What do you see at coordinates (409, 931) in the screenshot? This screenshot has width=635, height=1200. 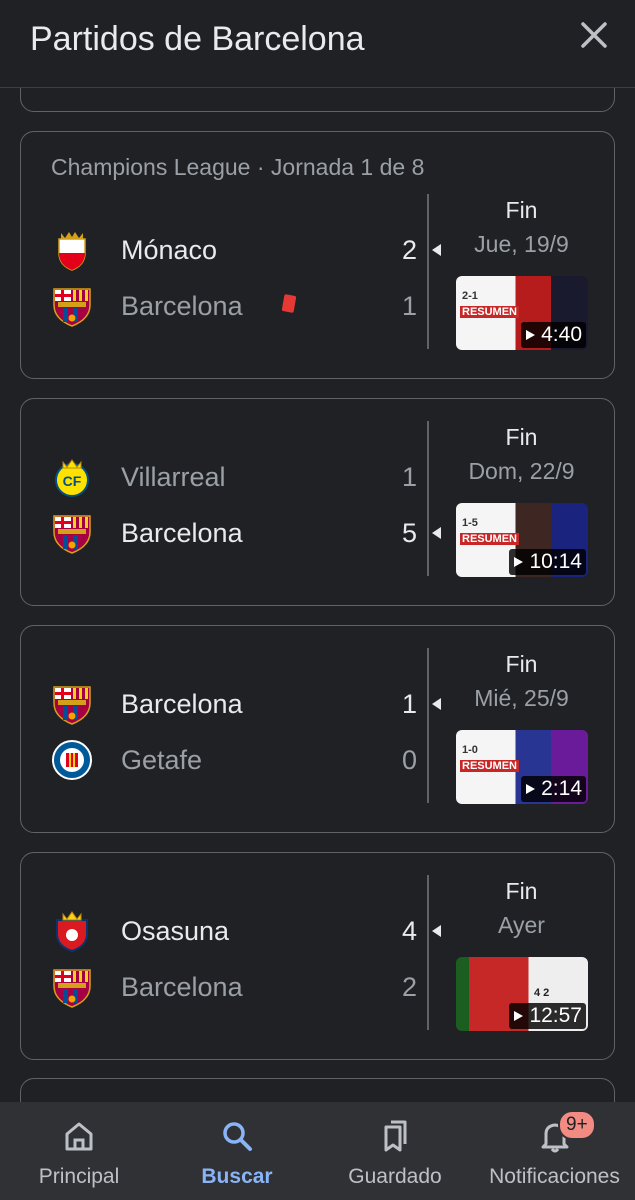 I see `home-team-score: 4` at bounding box center [409, 931].